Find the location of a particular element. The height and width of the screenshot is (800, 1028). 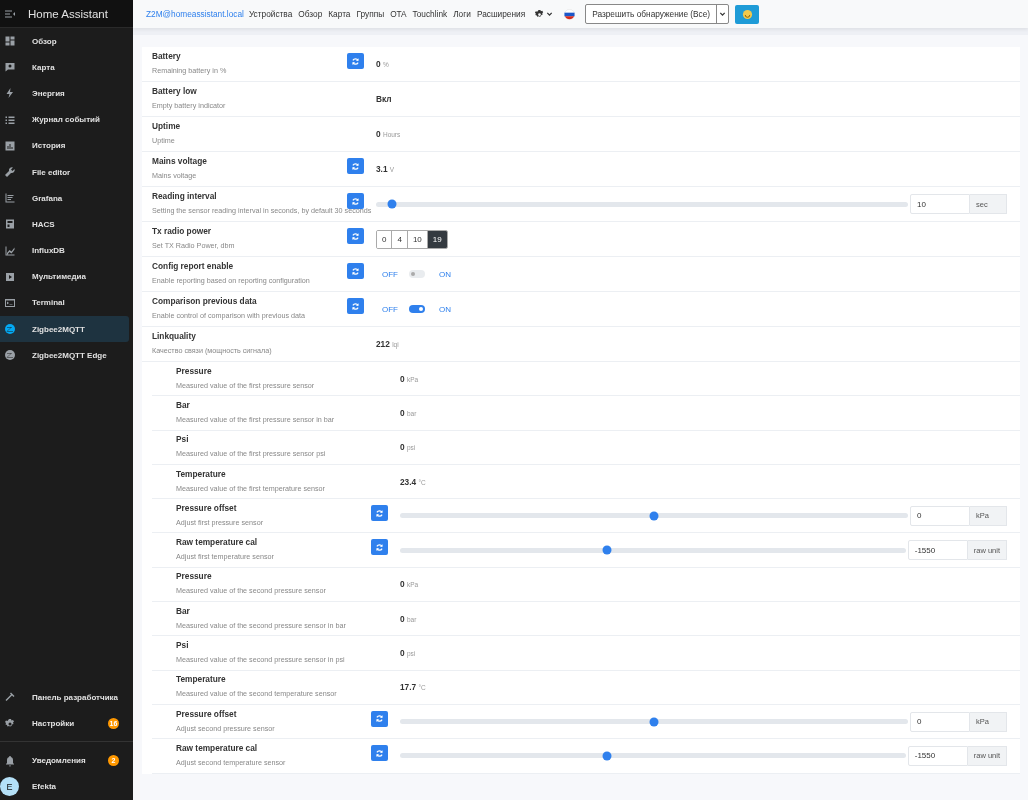

feature-title: Config report enable is located at coordinates (193, 266).